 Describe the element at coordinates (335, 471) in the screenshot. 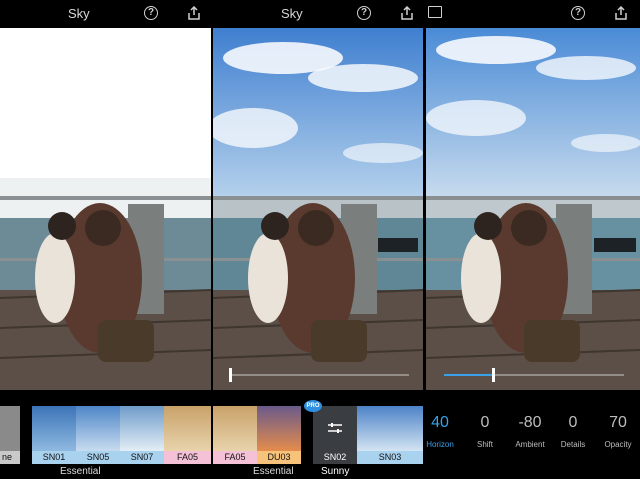

I see `selected-category-label: Sunny` at that location.